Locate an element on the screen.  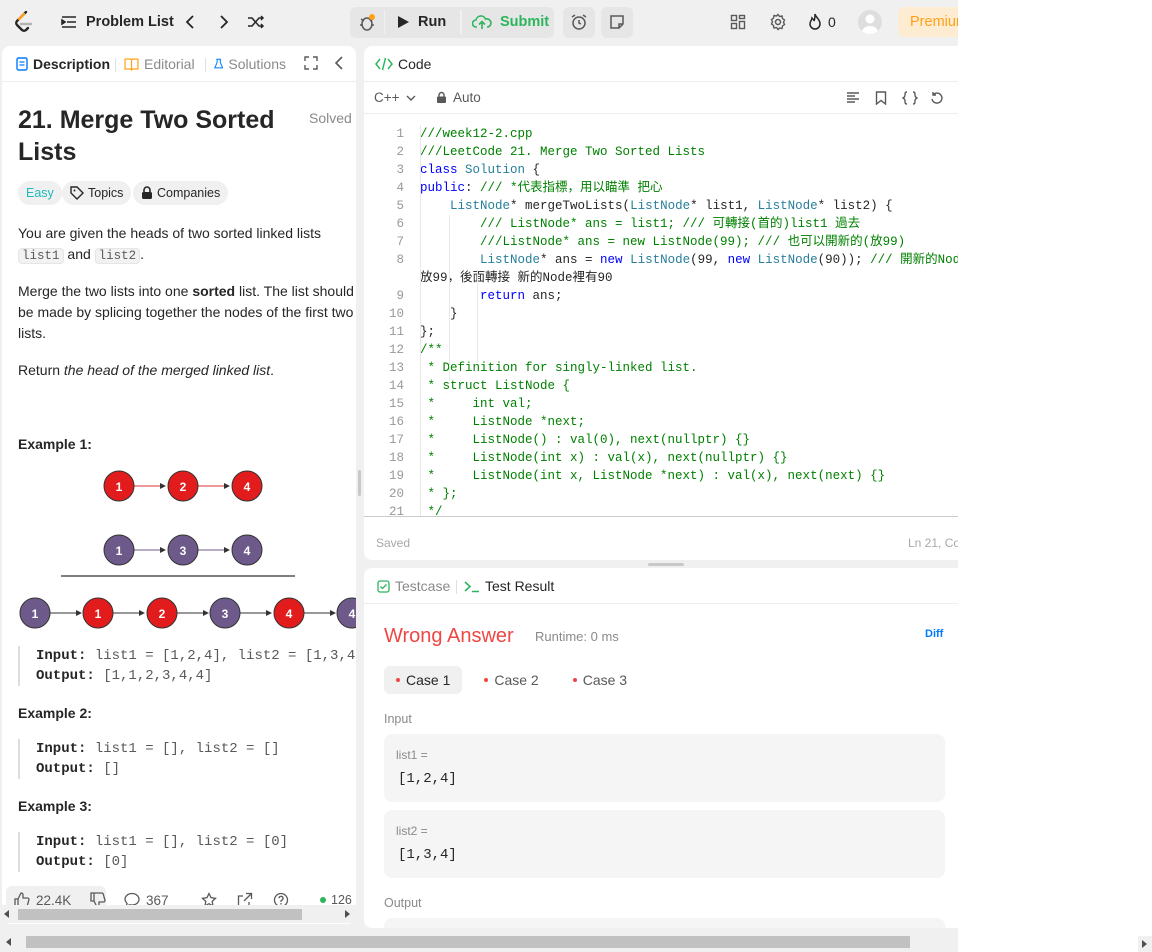
chevron-down-icon is located at coordinates (411, 98).